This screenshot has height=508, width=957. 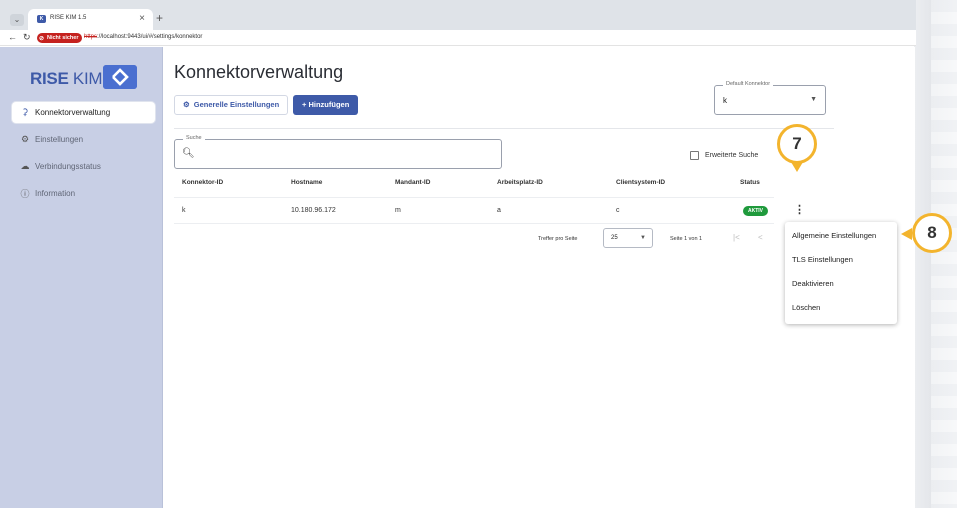 What do you see at coordinates (841, 236) in the screenshot?
I see `menu-item-general-settings: Allgemeine Einstellungen` at bounding box center [841, 236].